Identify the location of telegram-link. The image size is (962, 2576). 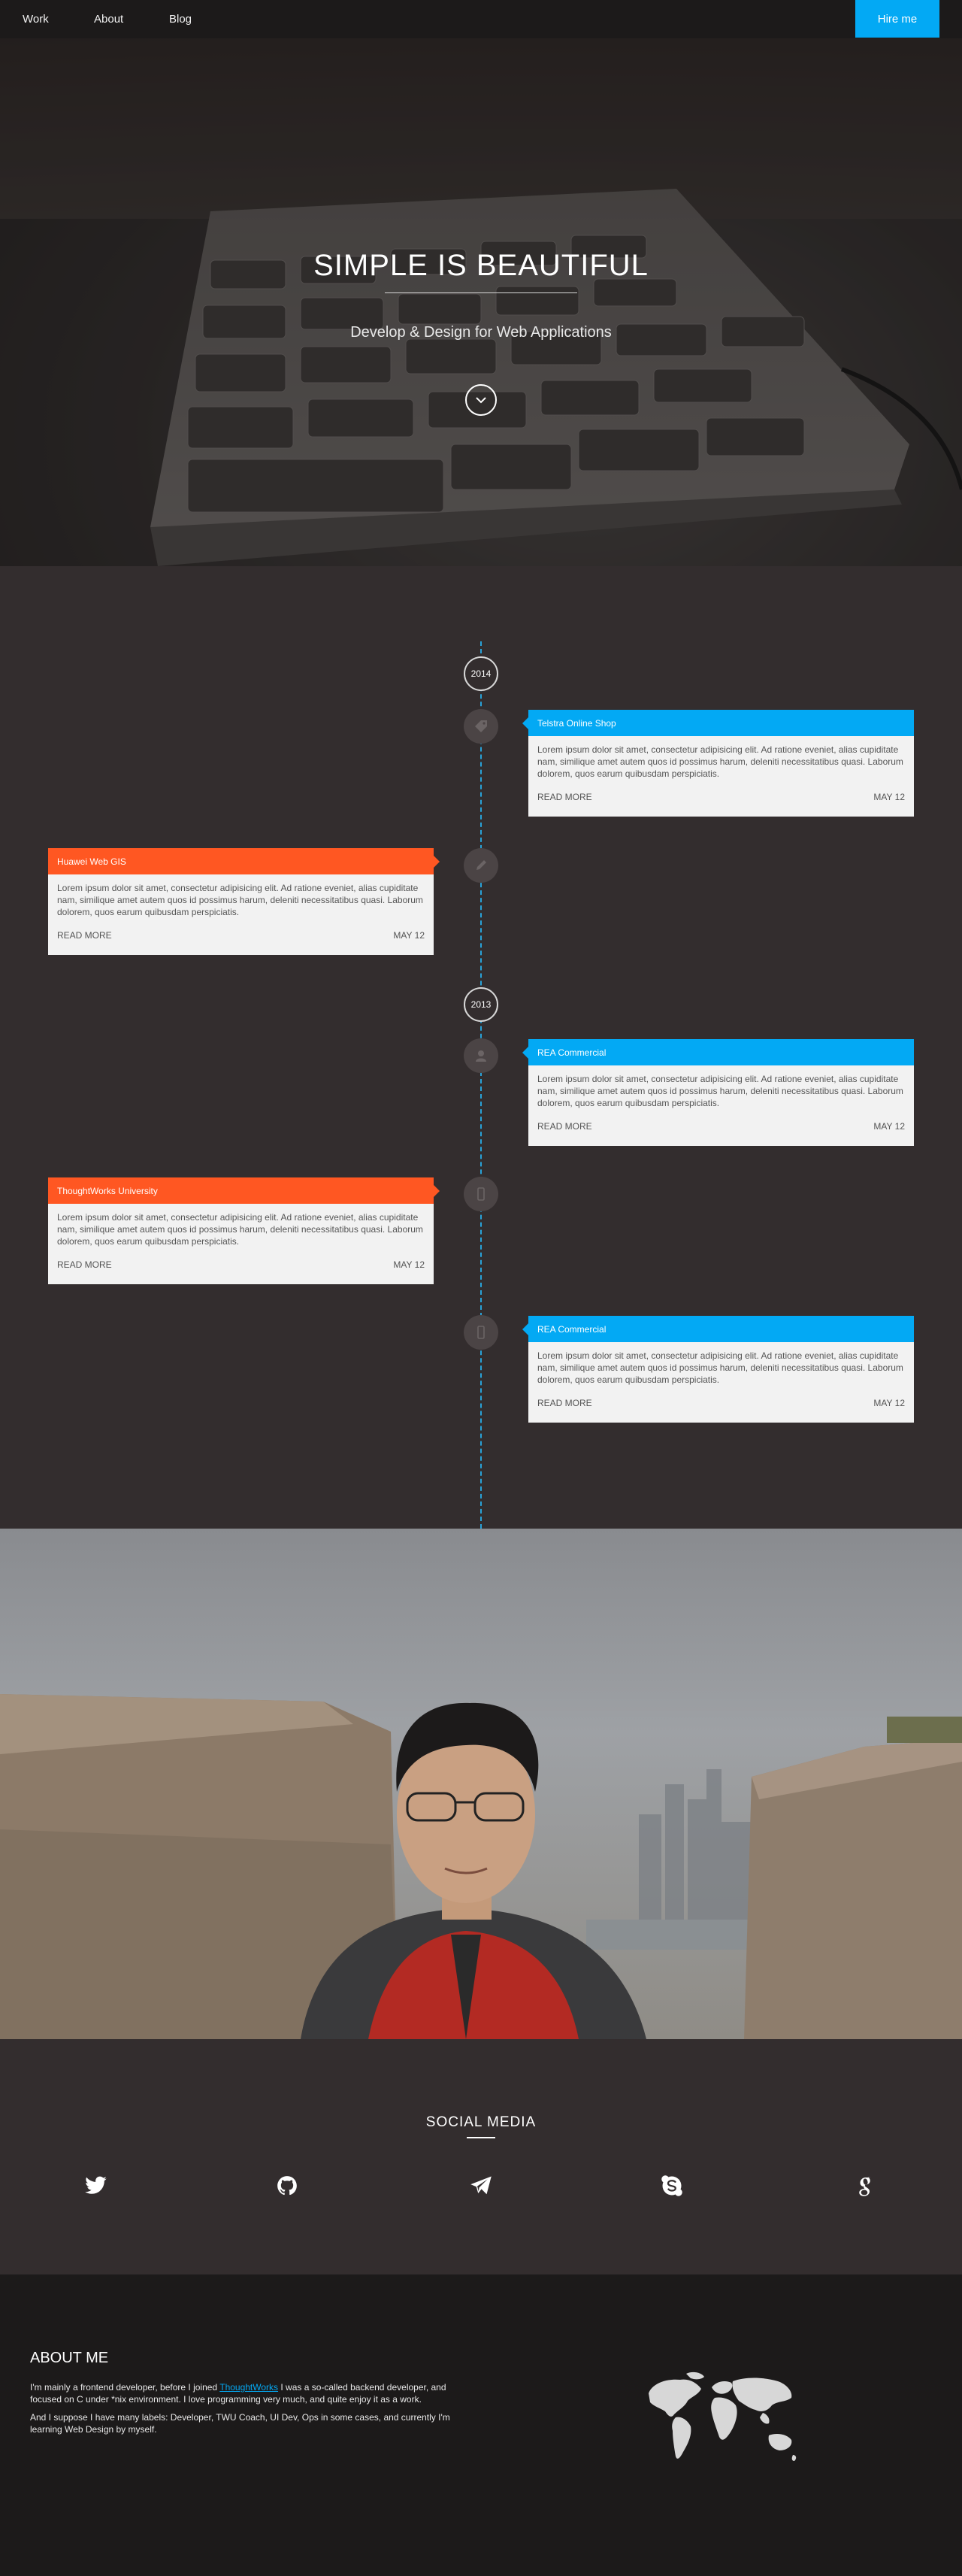
(481, 2186).